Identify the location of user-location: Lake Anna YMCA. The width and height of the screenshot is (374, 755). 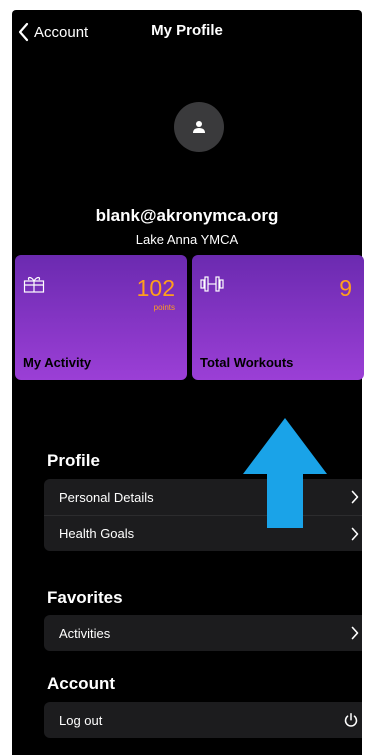
(187, 239).